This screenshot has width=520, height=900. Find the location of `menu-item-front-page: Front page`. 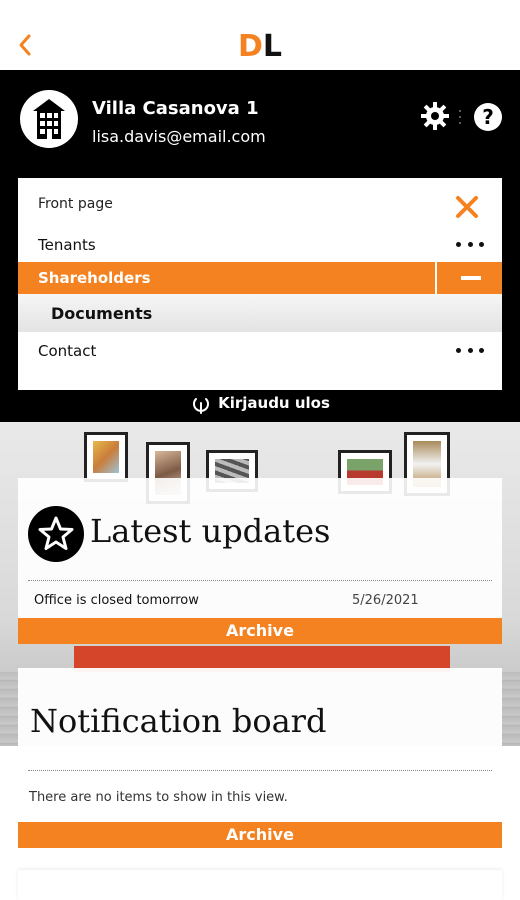

menu-item-front-page: Front page is located at coordinates (260, 205).